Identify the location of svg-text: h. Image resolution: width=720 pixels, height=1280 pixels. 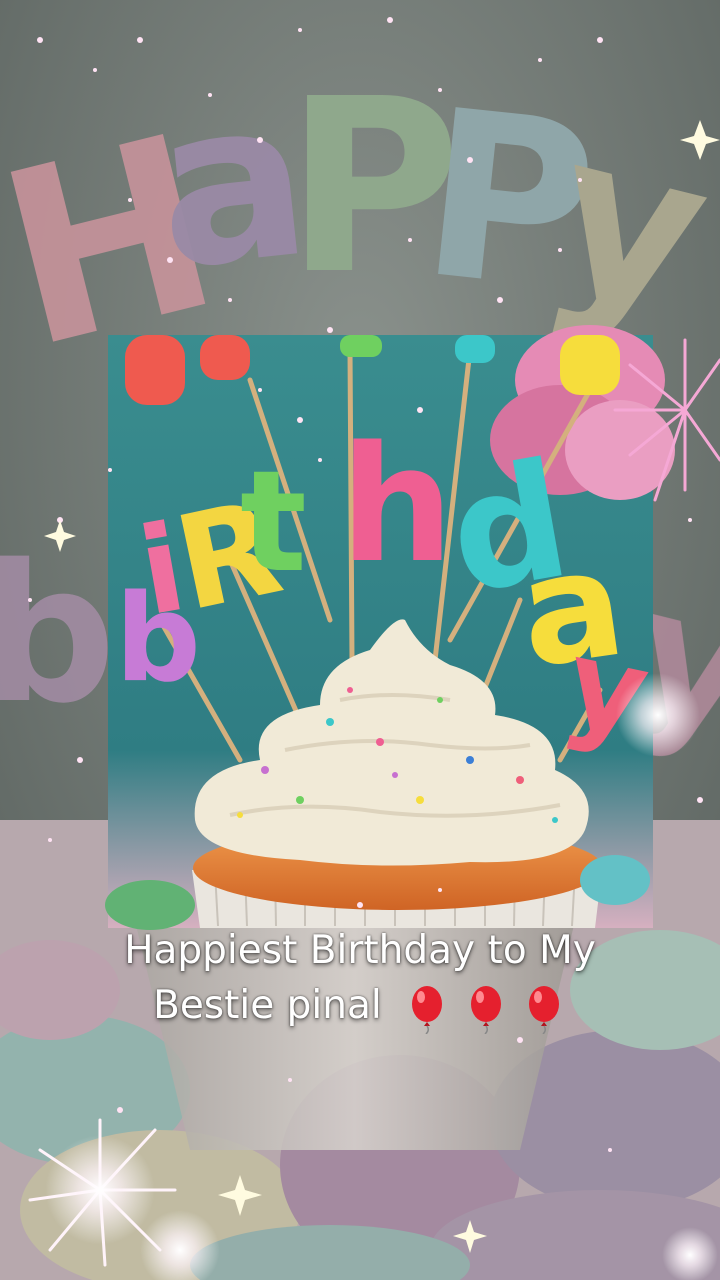
(397, 504).